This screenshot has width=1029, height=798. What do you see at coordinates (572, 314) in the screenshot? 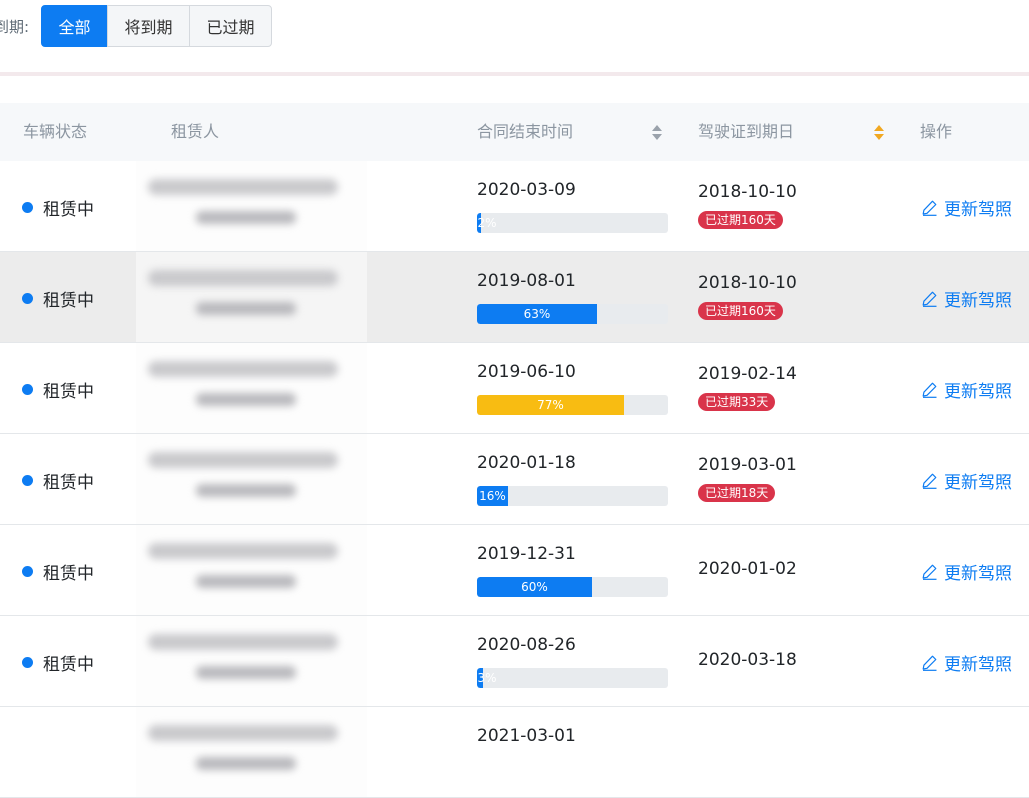
I see `contract-progress-bar: 63%` at bounding box center [572, 314].